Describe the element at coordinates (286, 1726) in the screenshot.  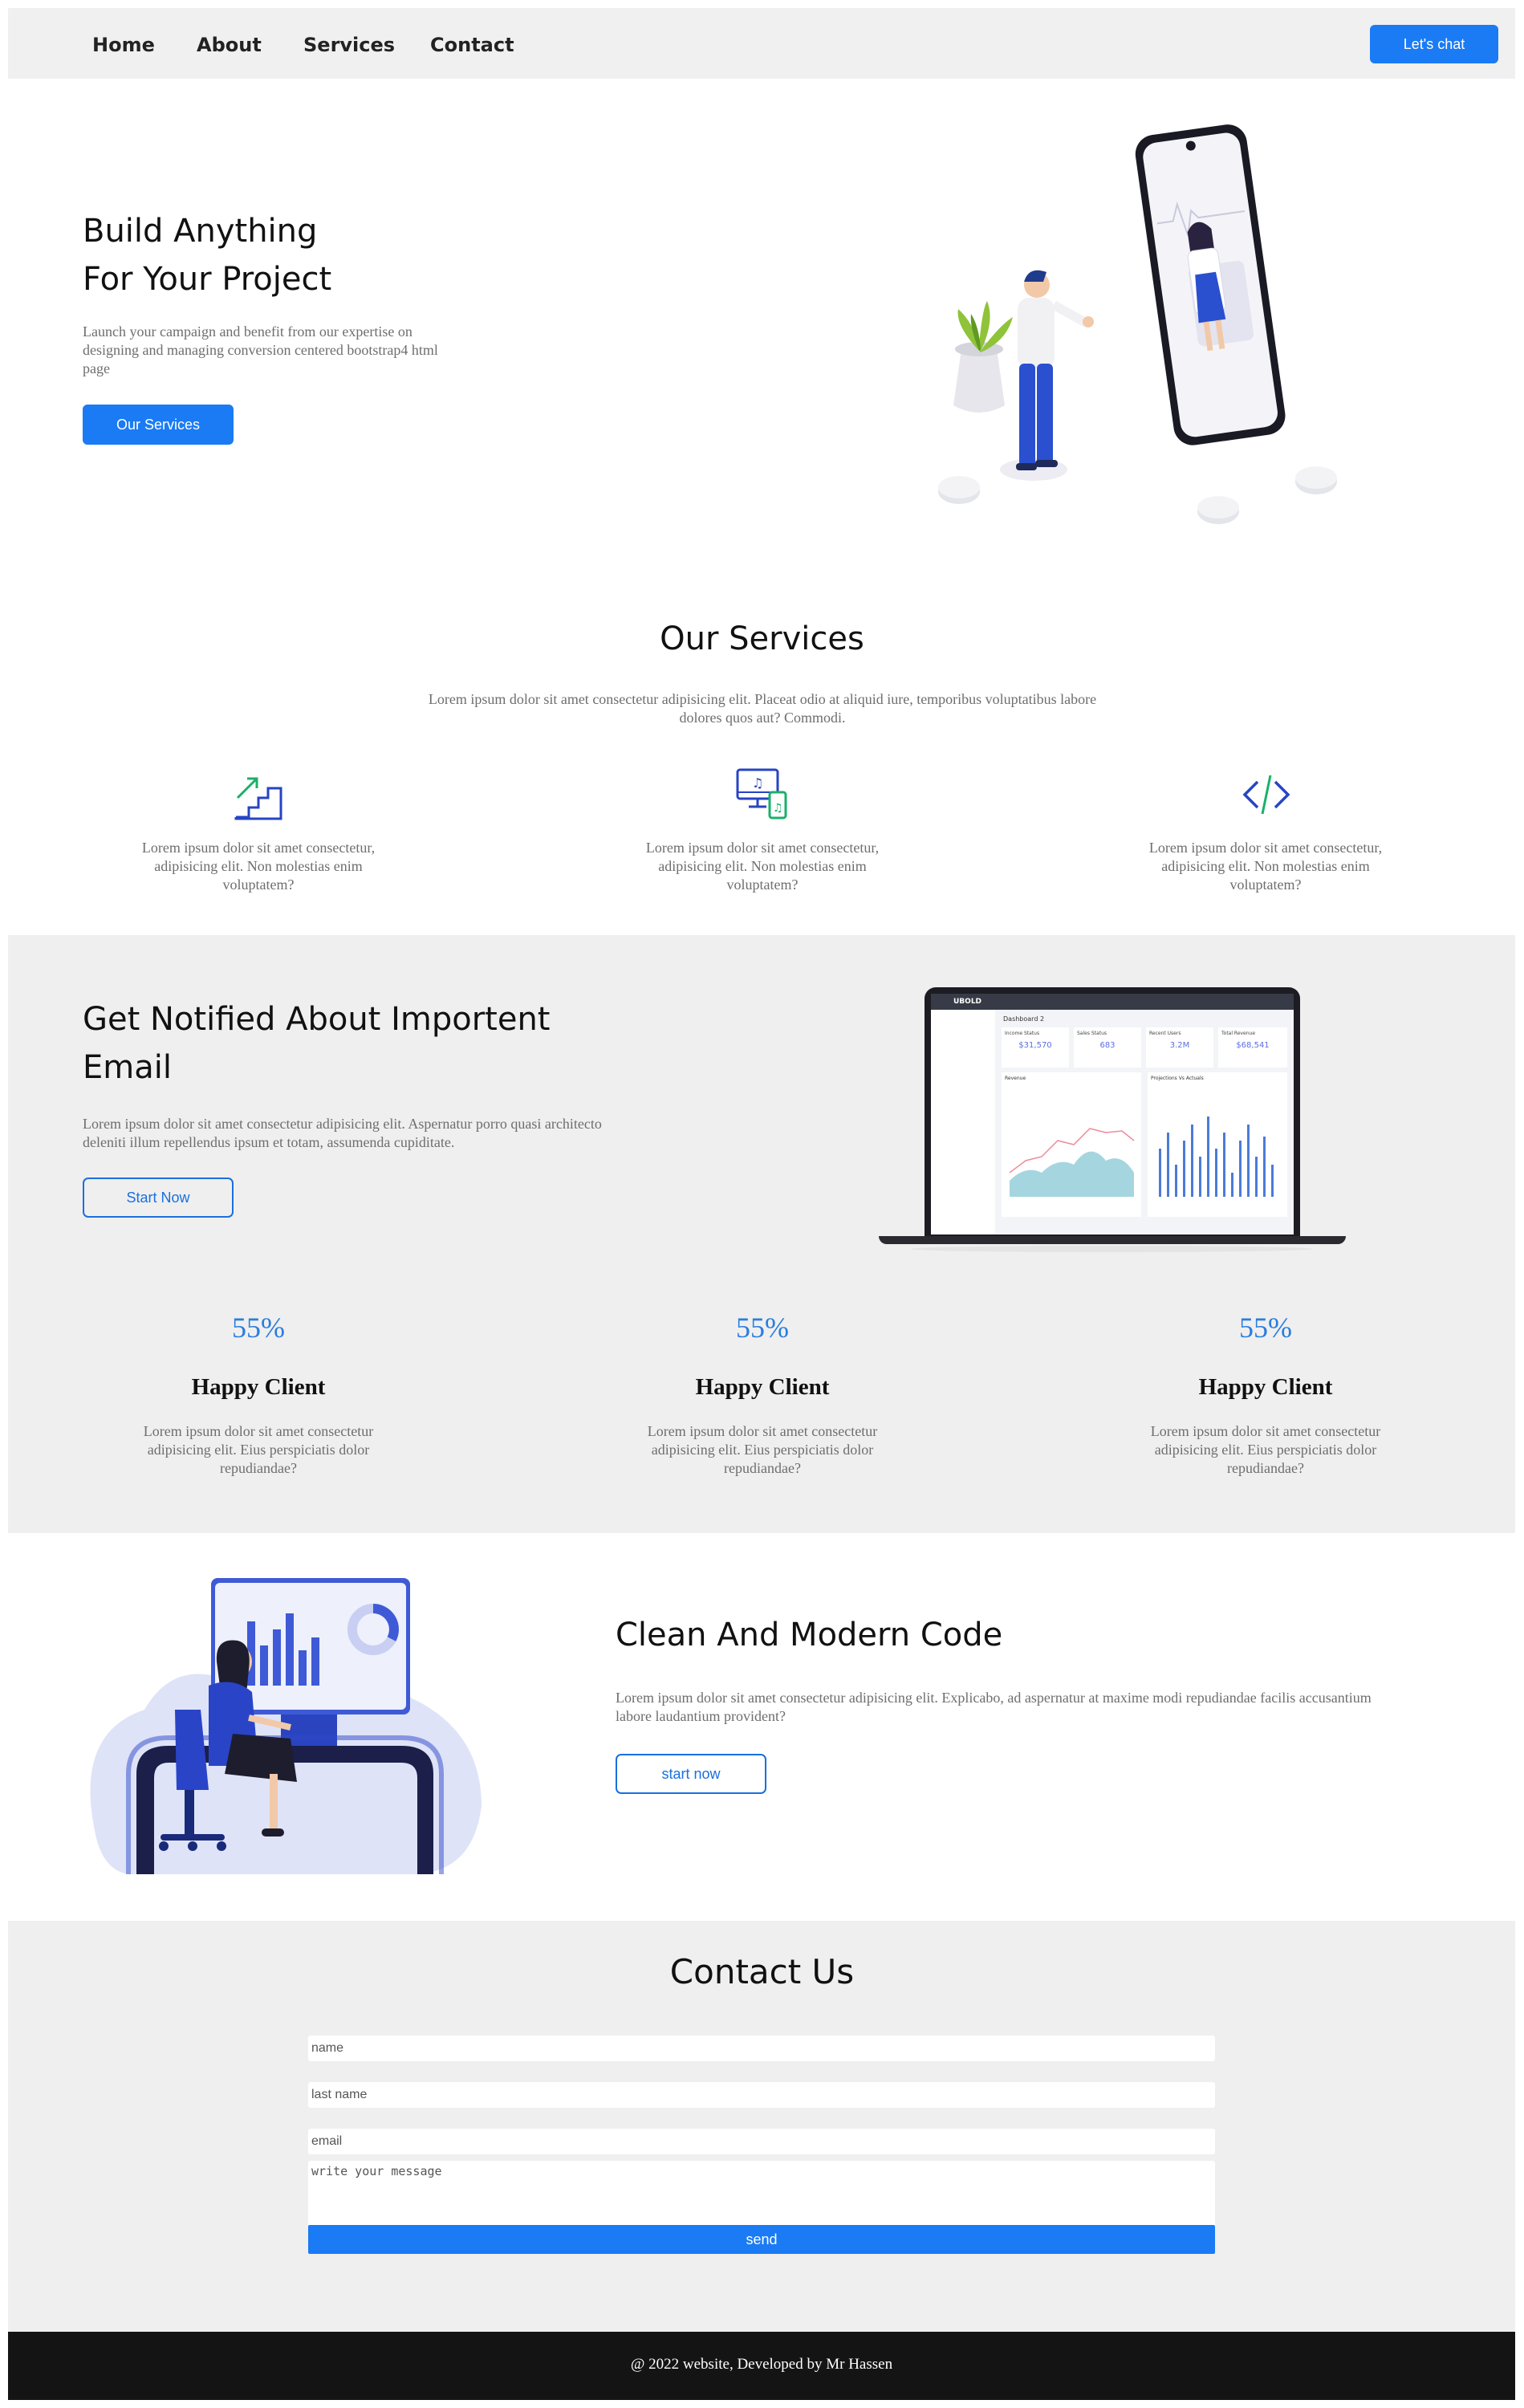
I see `workspace-illustration` at that location.